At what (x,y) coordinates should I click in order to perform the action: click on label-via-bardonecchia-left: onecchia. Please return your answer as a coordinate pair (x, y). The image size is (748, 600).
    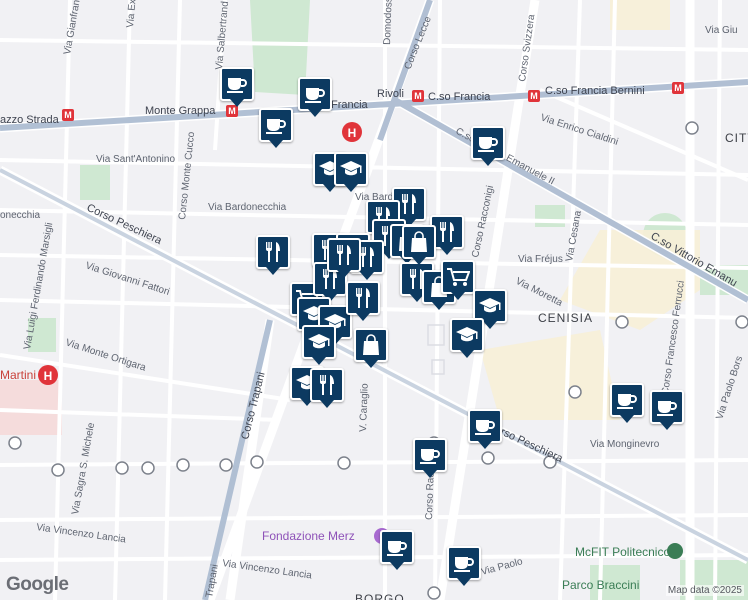
    Looking at the image, I should click on (20, 215).